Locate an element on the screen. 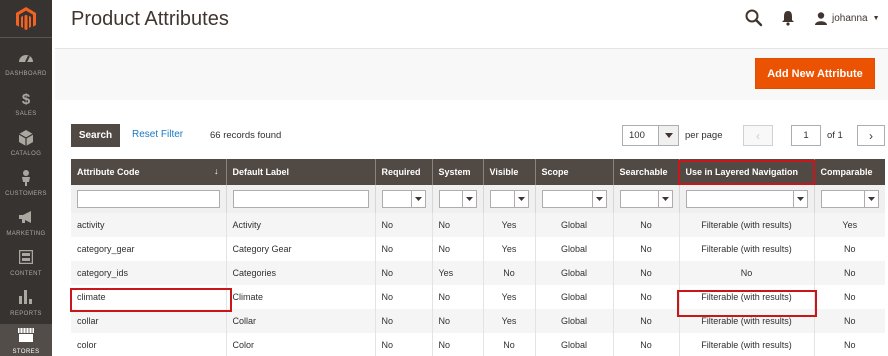  user-icon is located at coordinates (821, 18).